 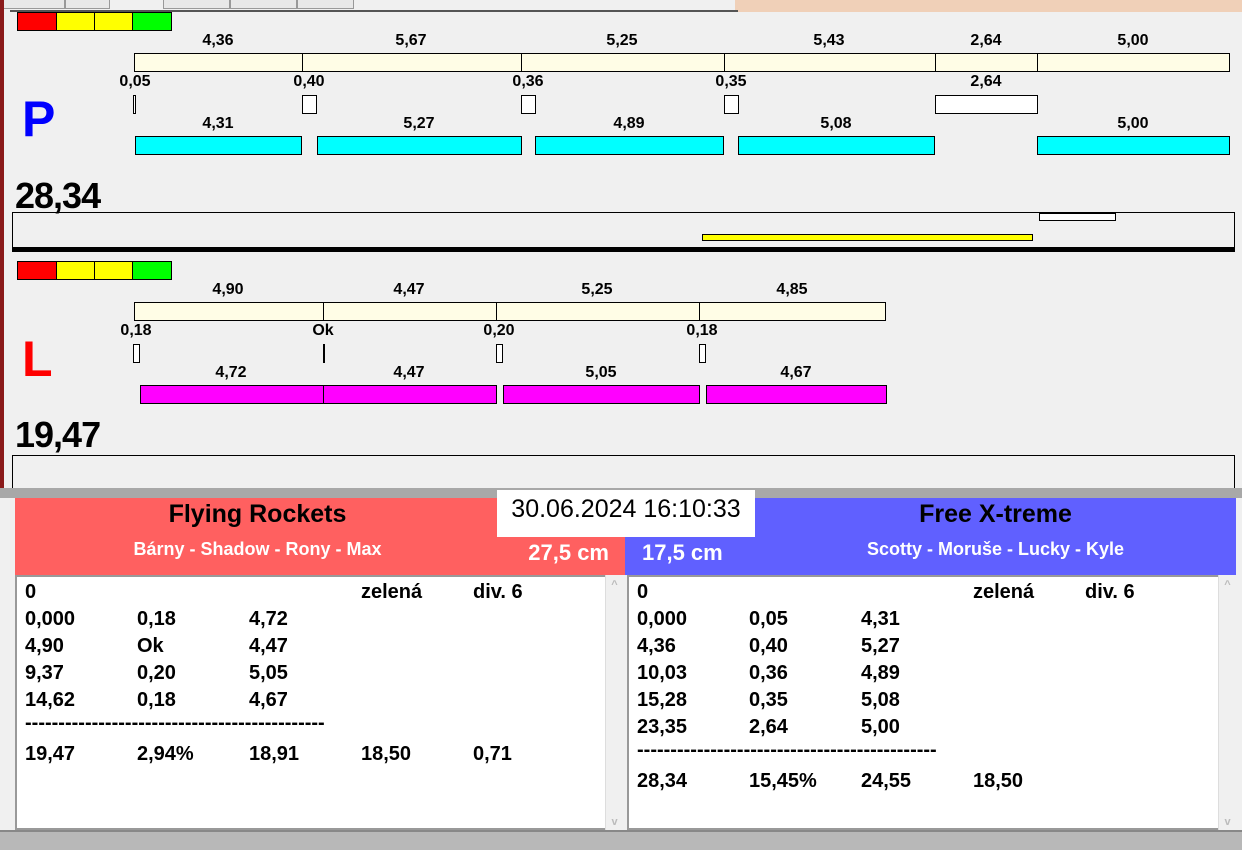 What do you see at coordinates (419, 123) in the screenshot?
I see `p-bottom-label: 5,27` at bounding box center [419, 123].